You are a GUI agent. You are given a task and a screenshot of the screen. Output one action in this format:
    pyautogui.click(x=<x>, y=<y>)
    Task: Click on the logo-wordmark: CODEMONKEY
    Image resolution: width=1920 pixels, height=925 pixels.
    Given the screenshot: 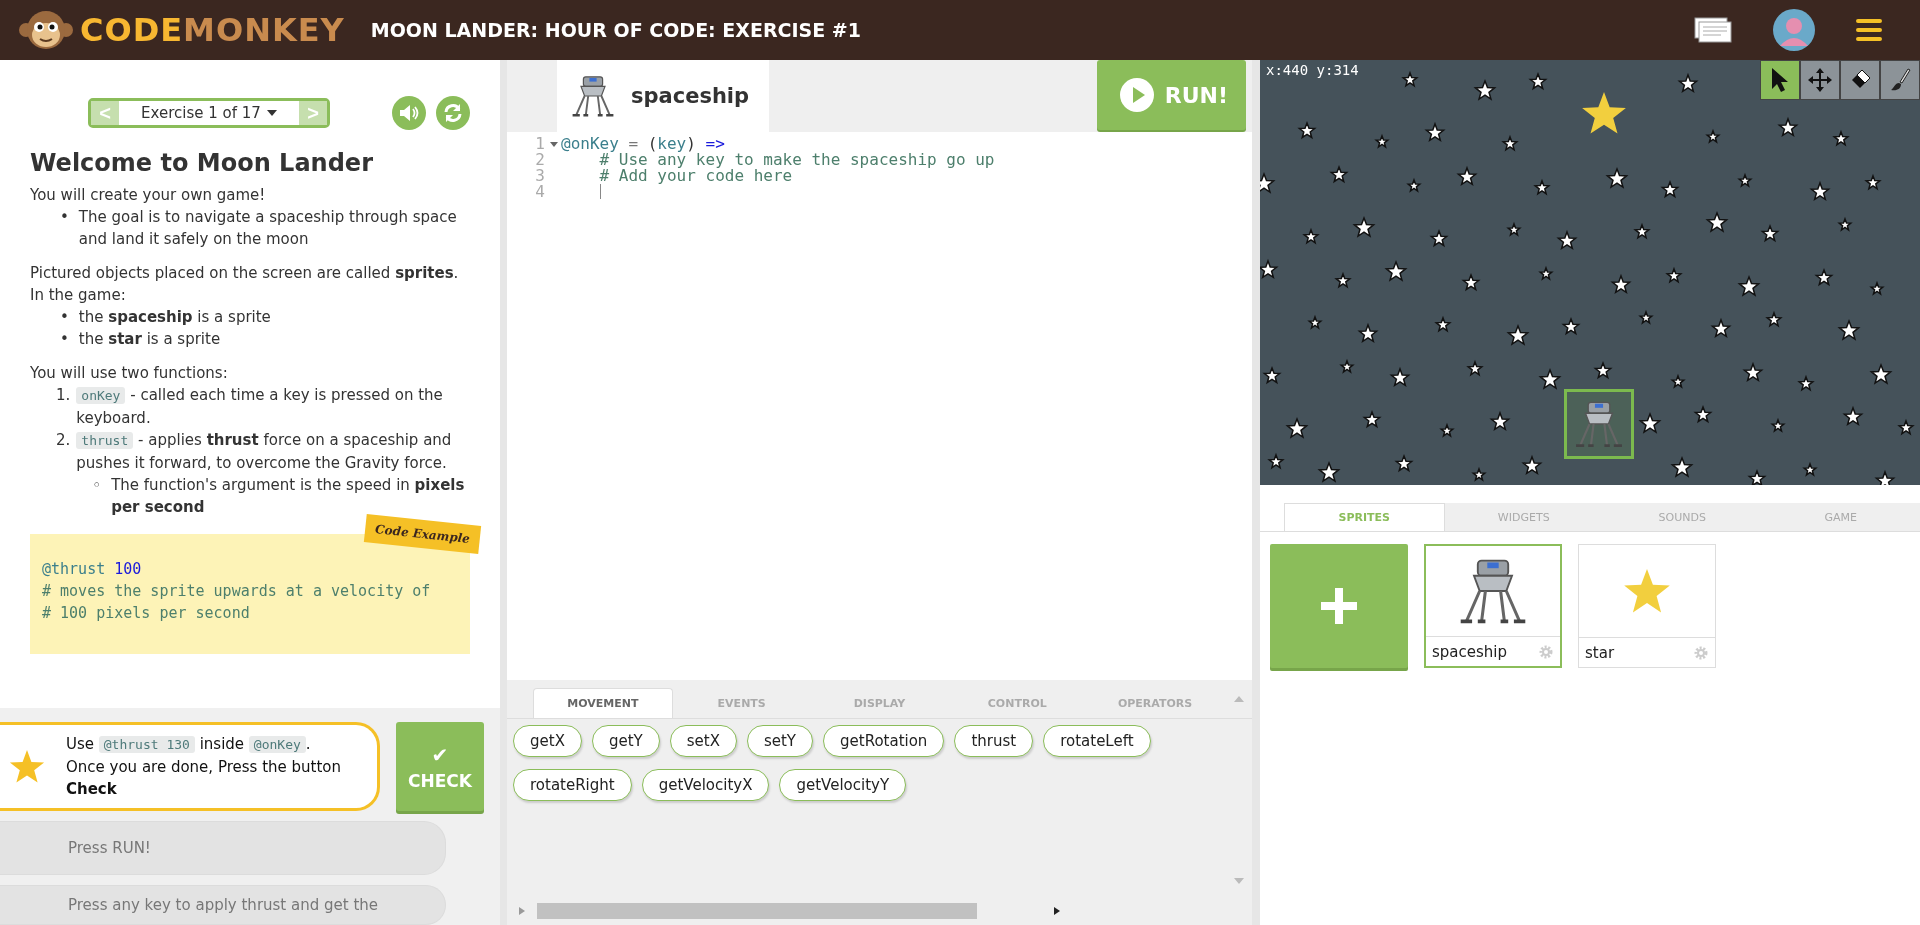 What is the action you would take?
    pyautogui.click(x=212, y=30)
    